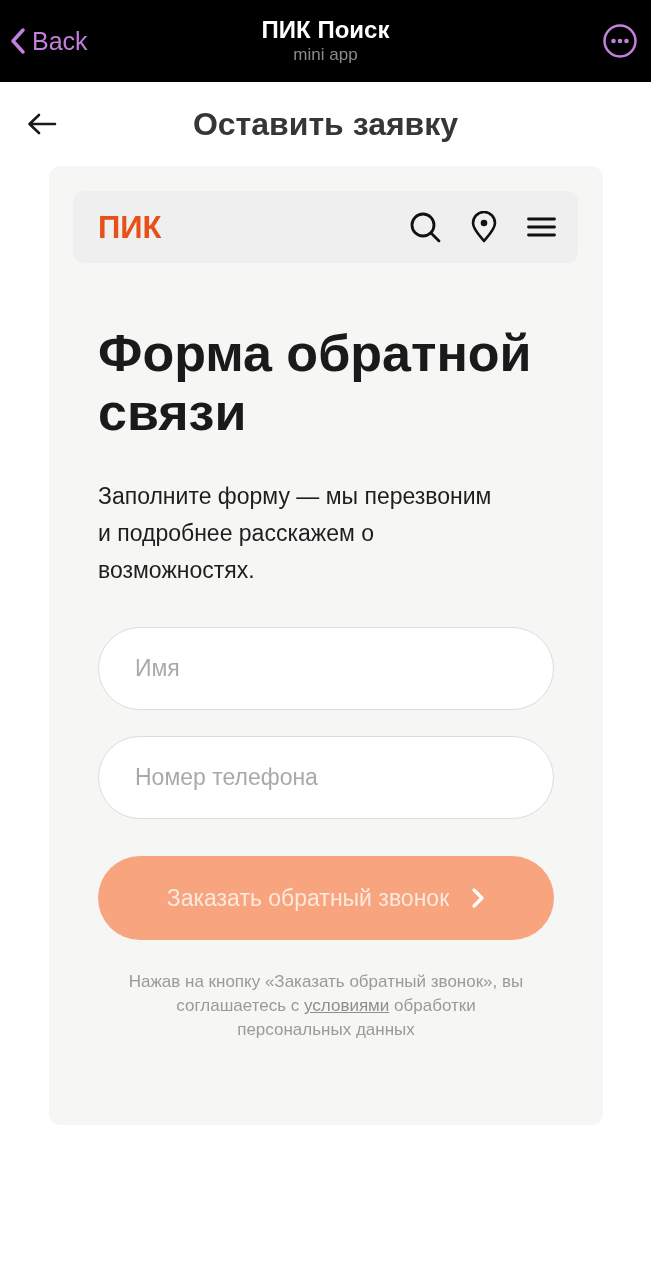  I want to click on terms-link: условиями, so click(347, 1005).